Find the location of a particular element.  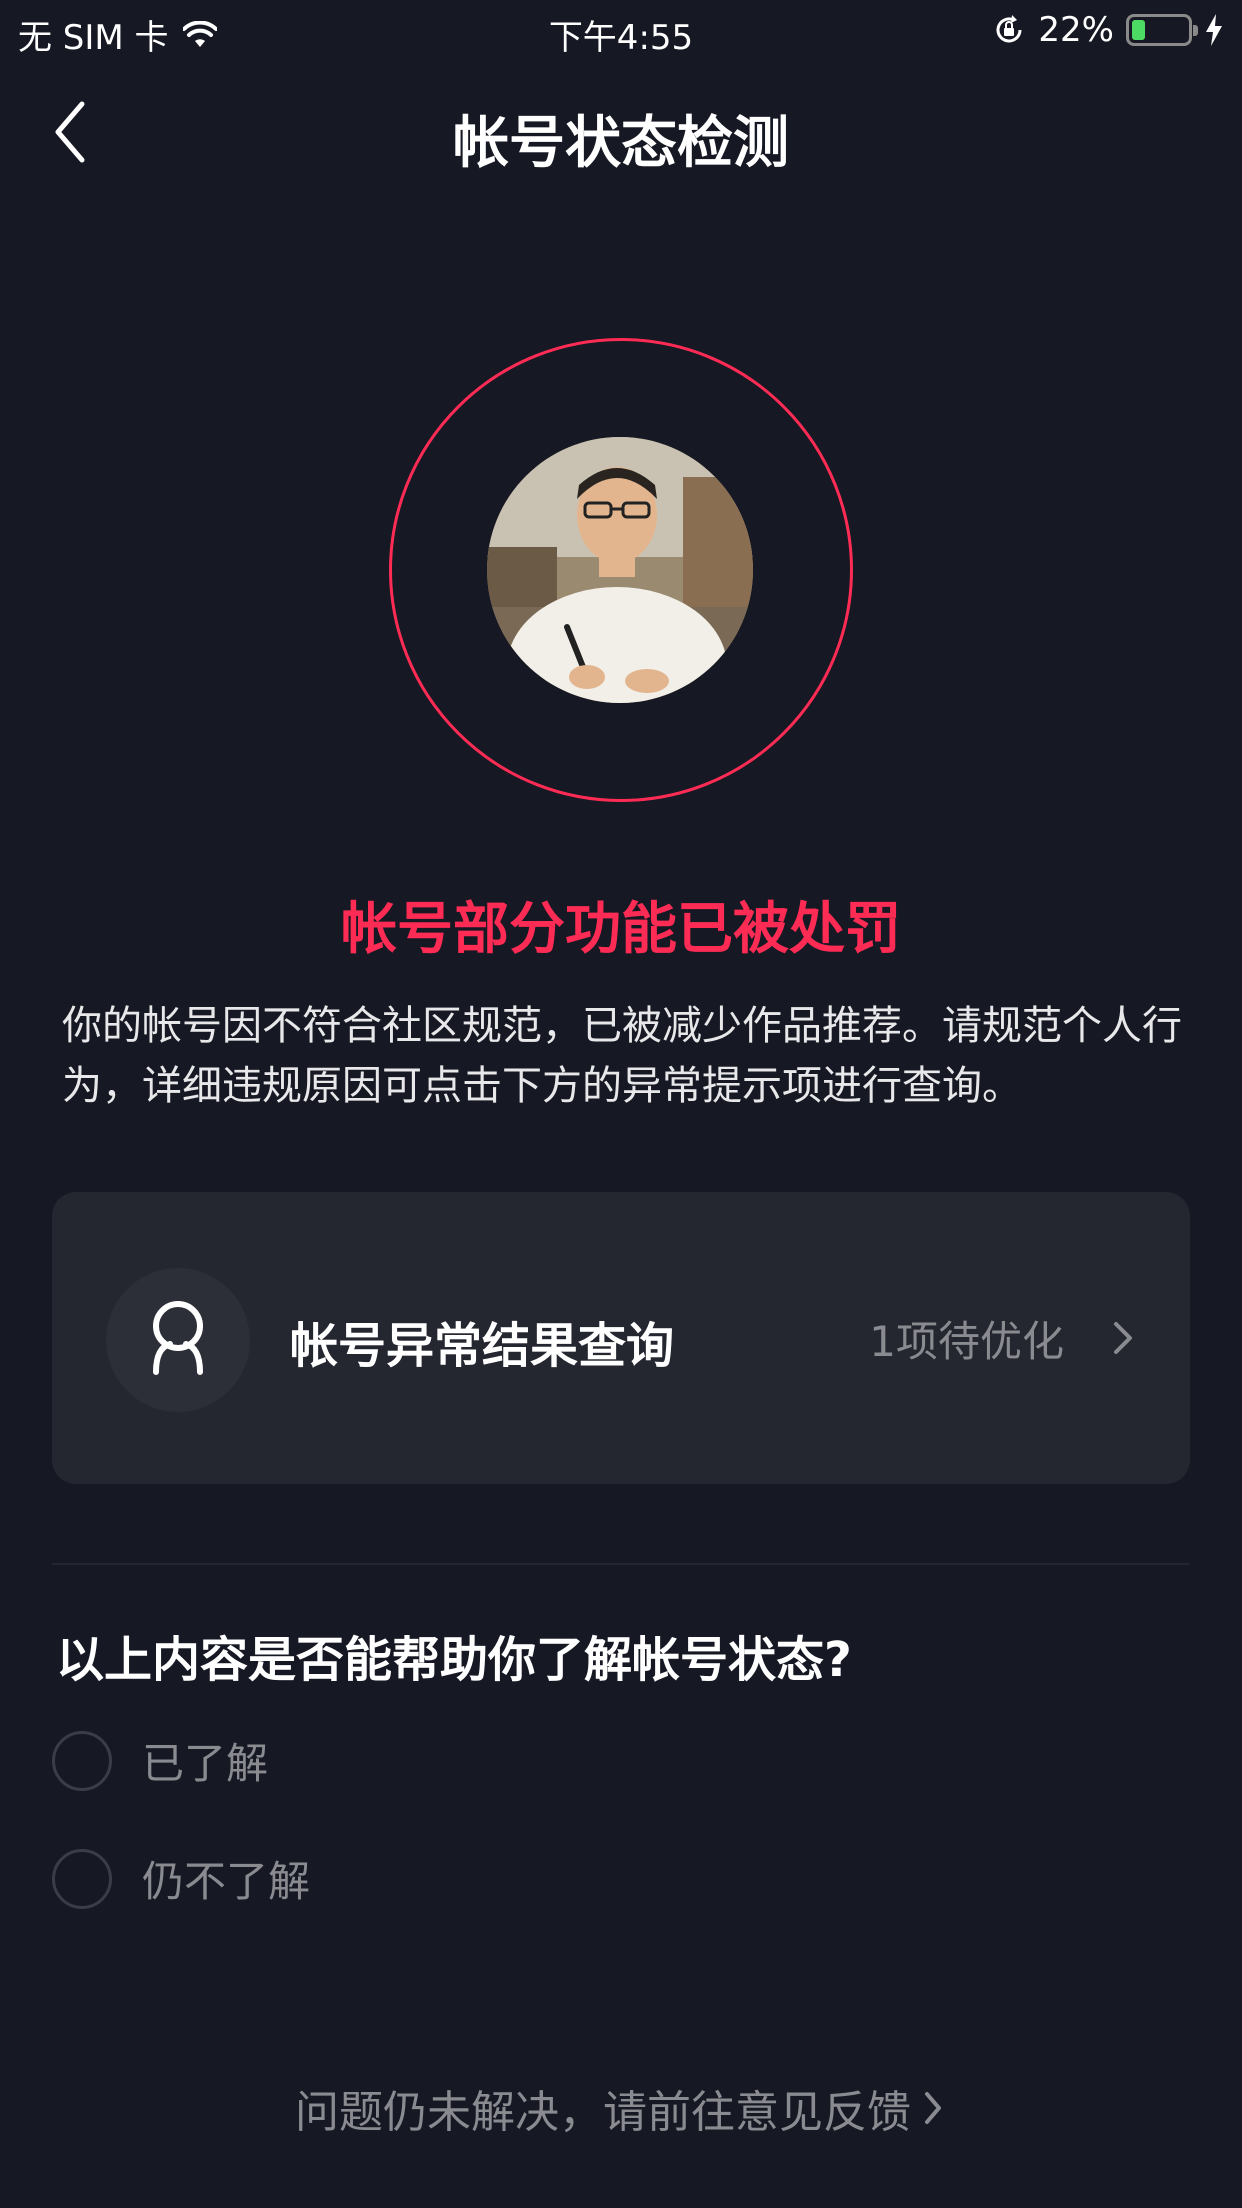

status-right: 22% is located at coordinates (1108, 30).